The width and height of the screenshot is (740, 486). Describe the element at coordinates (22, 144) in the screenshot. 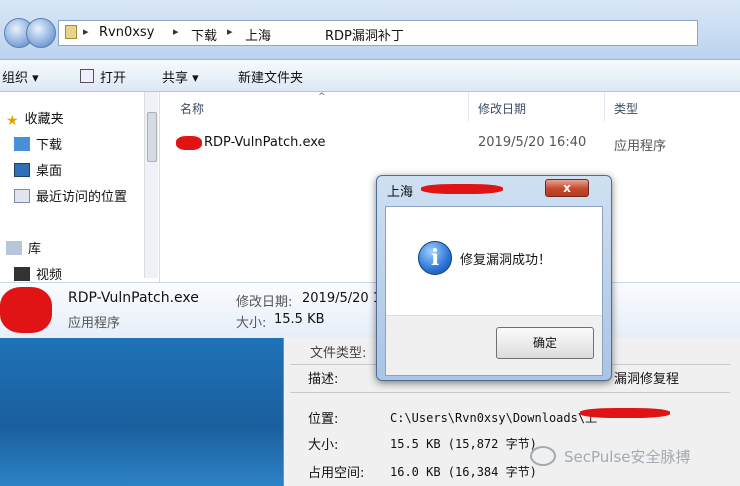

I see `download-folder-icon` at that location.